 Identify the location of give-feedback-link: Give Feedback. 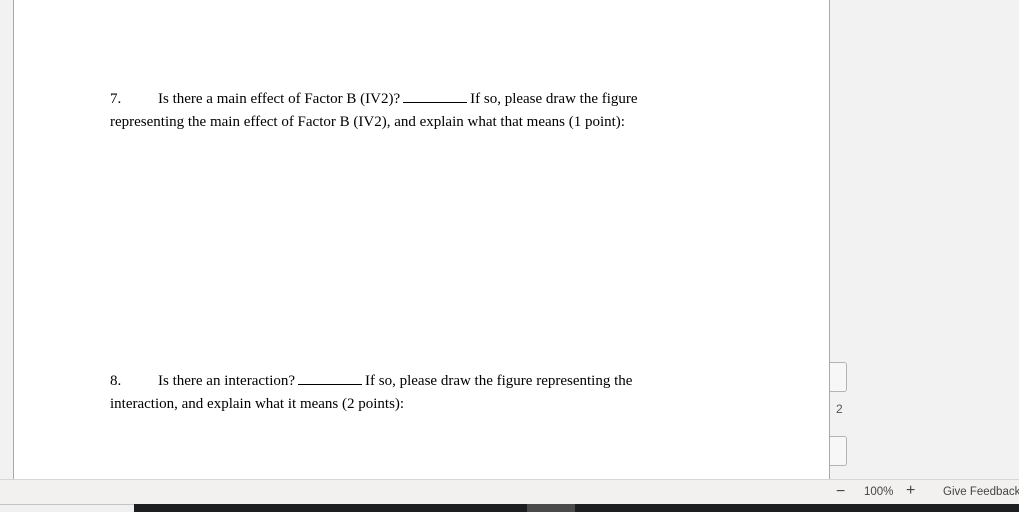
(981, 492).